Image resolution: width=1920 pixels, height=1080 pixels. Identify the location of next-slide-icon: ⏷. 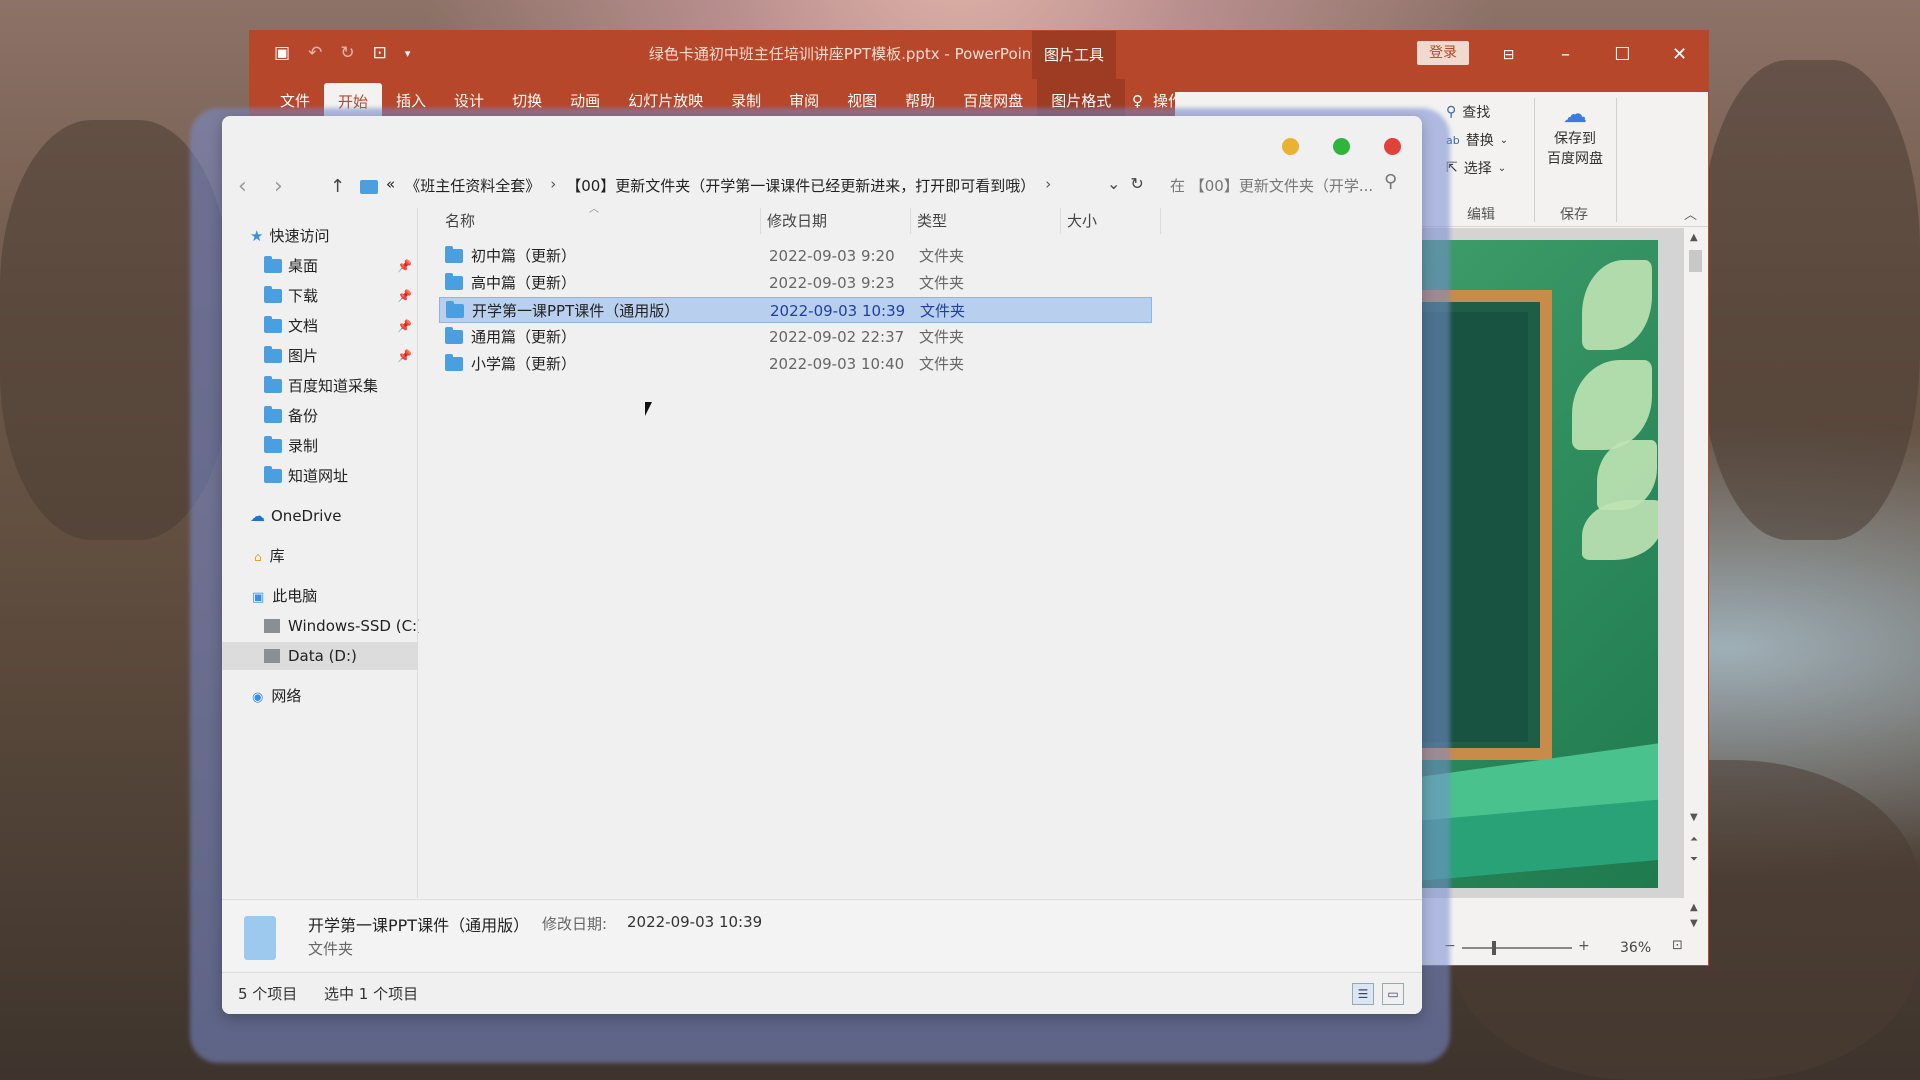
(1694, 859).